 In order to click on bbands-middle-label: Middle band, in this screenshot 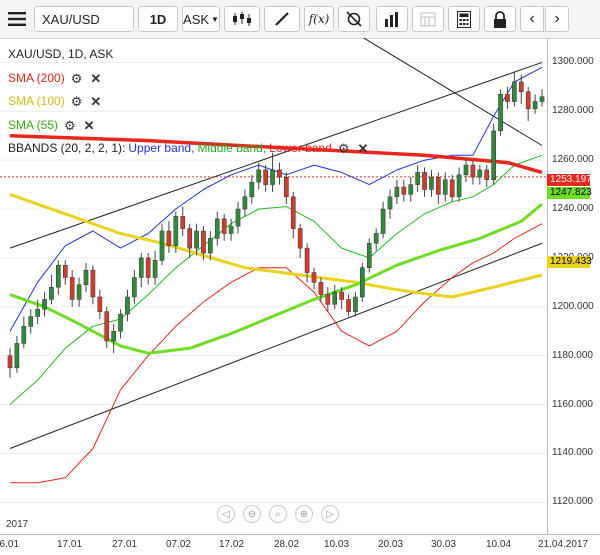, I will do `click(232, 148)`.